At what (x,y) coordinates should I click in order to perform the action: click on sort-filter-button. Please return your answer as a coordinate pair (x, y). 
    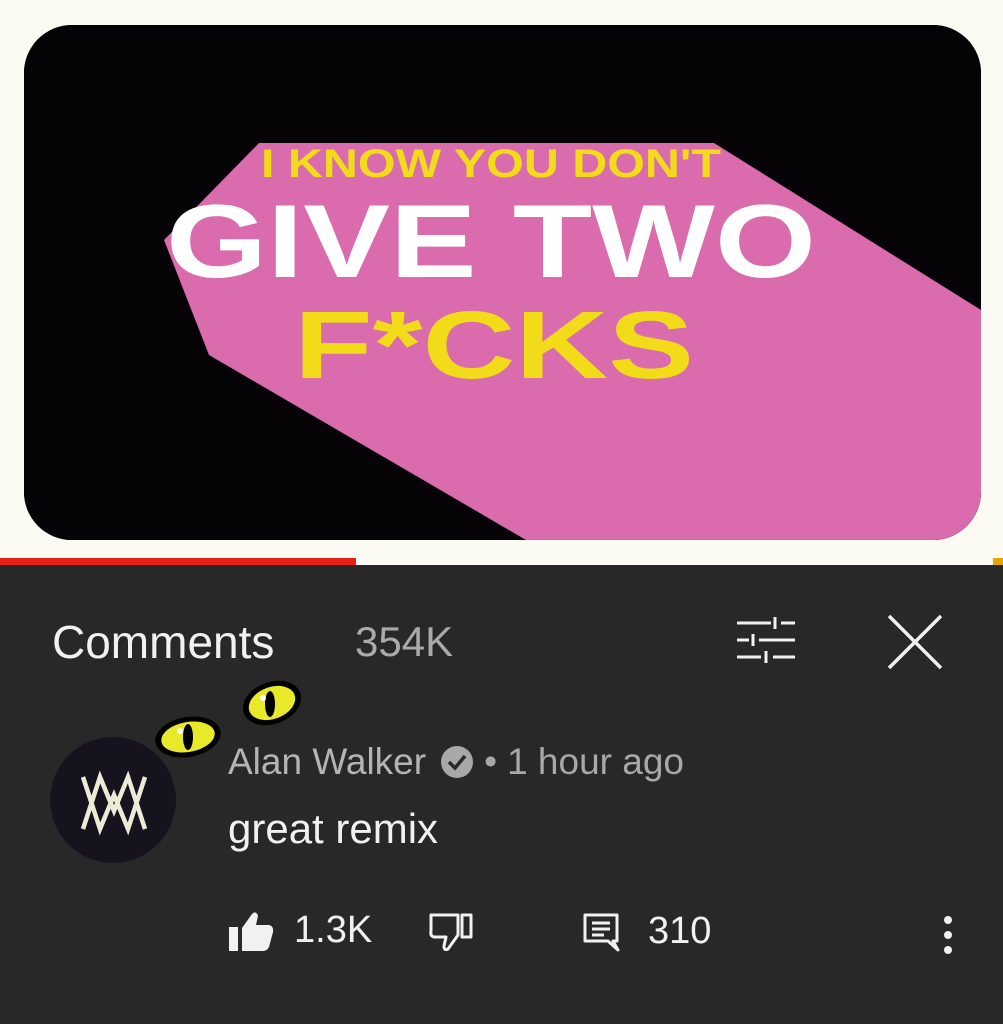
    Looking at the image, I should click on (766, 640).